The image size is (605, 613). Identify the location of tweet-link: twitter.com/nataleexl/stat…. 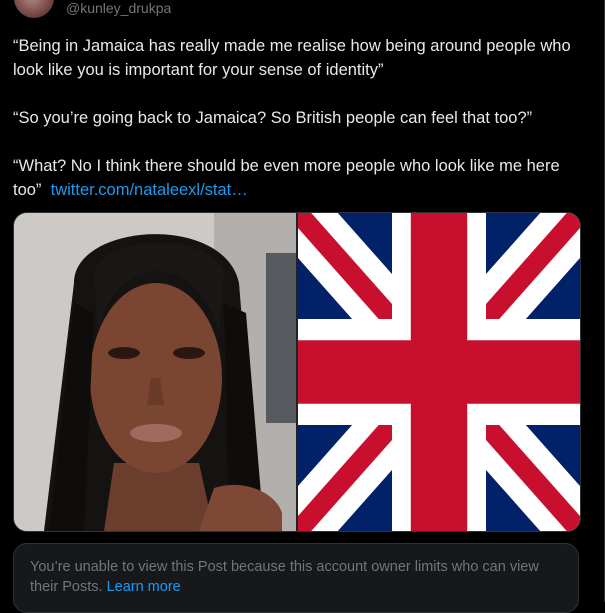
(149, 190).